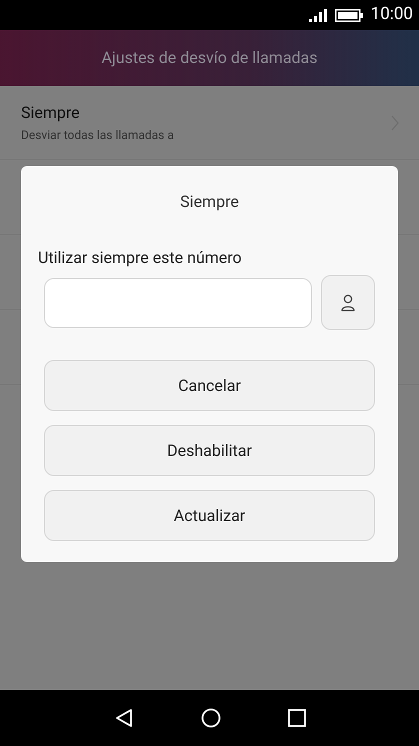 This screenshot has height=746, width=419. What do you see at coordinates (209, 202) in the screenshot?
I see `dialog-title: Siempre` at bounding box center [209, 202].